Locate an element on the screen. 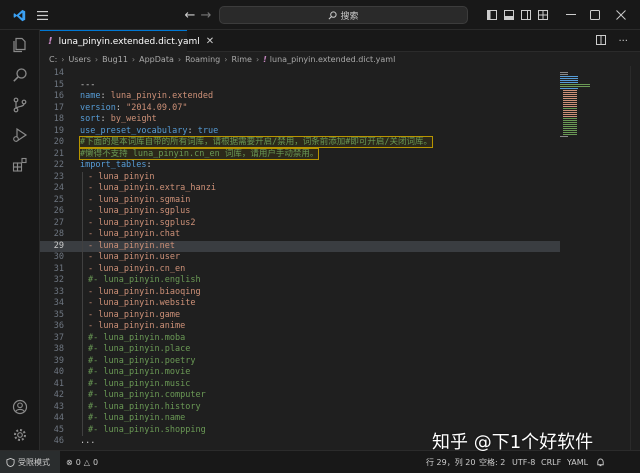 This screenshot has width=640, height=473. command-center-search: 搜索 is located at coordinates (343, 15).